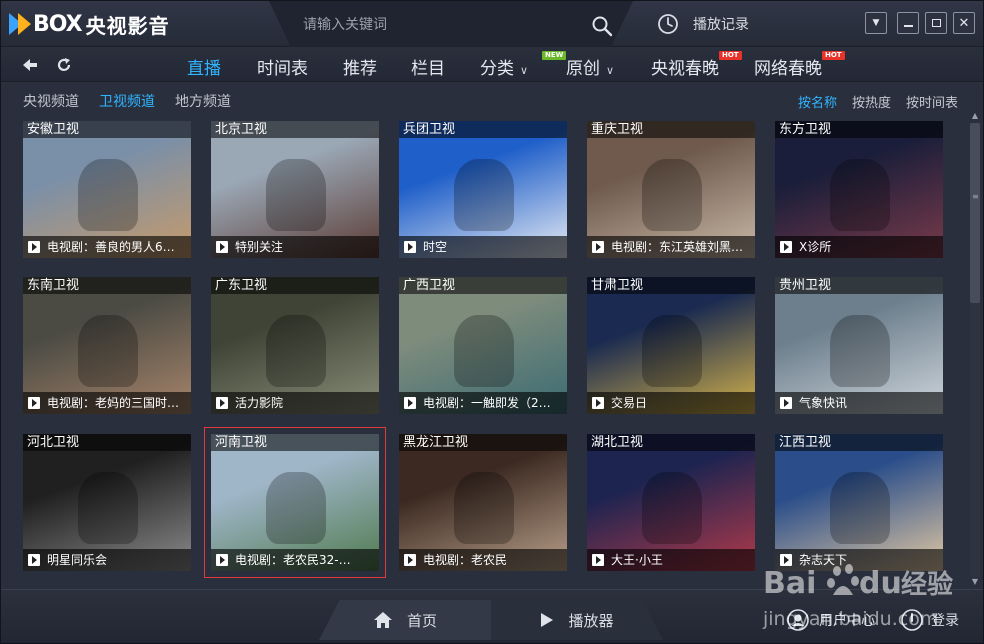 The height and width of the screenshot is (644, 984). Describe the element at coordinates (30, 65) in the screenshot. I see `back-arrow-icon` at that location.